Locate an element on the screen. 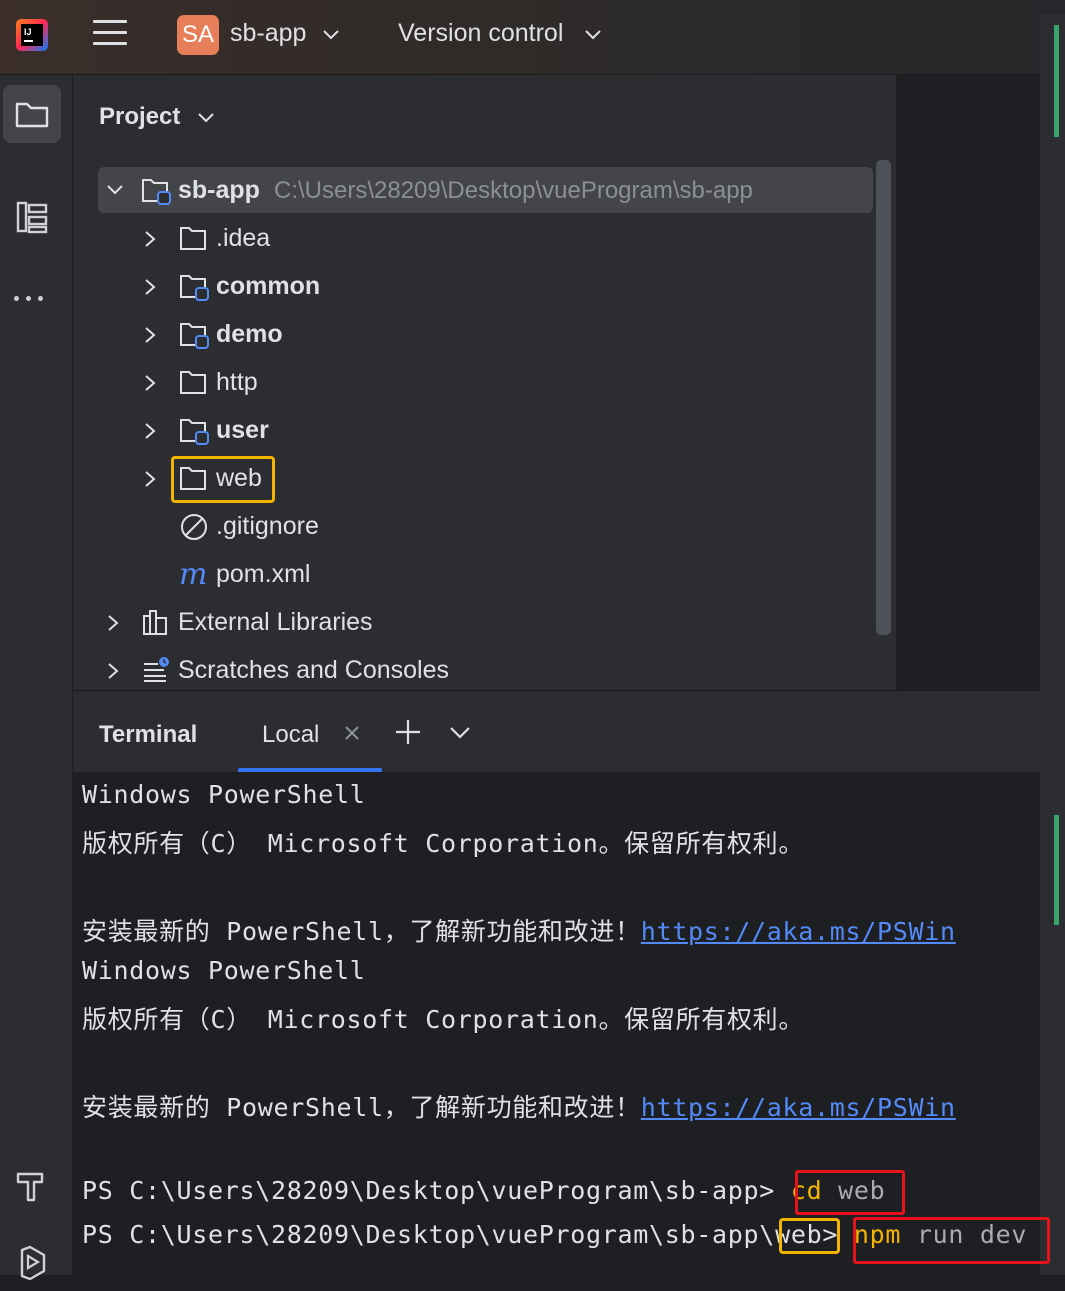 Image resolution: width=1065 pixels, height=1291 pixels. more-icon is located at coordinates (34, 294).